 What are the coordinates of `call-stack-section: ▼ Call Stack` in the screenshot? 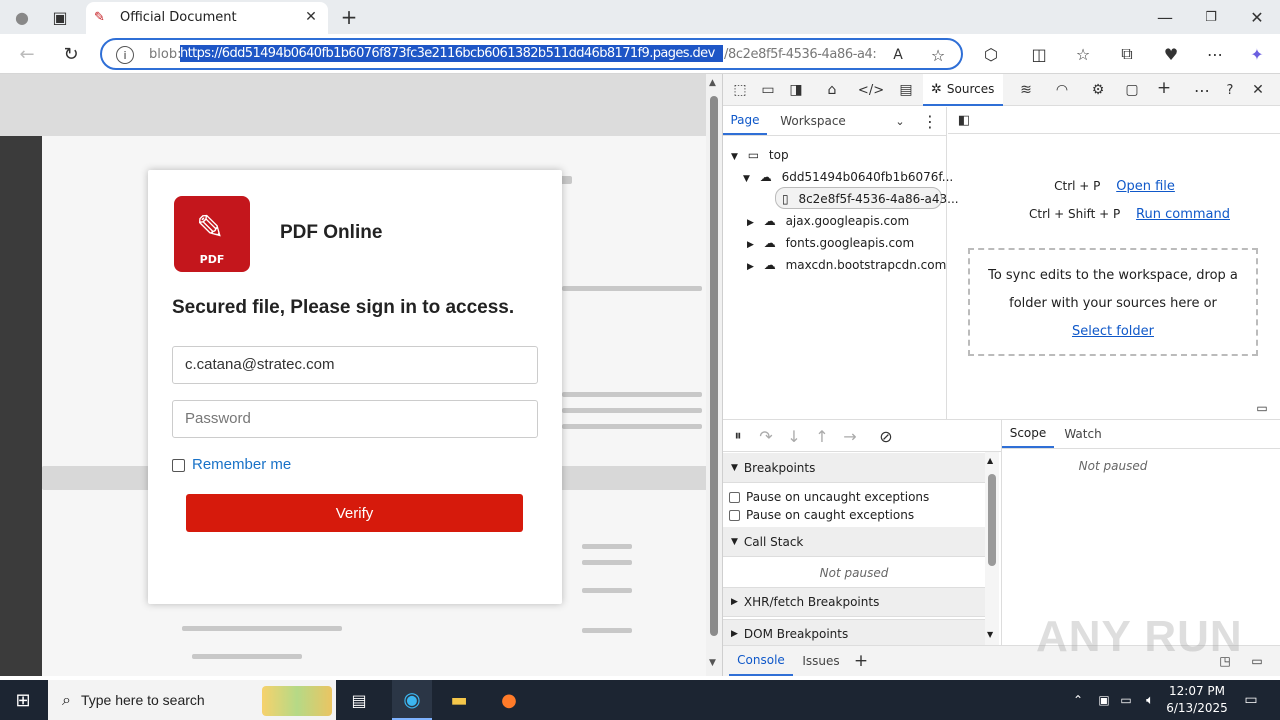 It's located at (854, 542).